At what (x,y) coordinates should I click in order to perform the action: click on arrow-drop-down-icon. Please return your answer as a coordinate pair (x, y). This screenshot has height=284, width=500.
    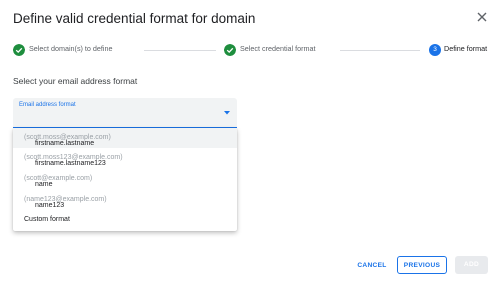
    Looking at the image, I should click on (227, 113).